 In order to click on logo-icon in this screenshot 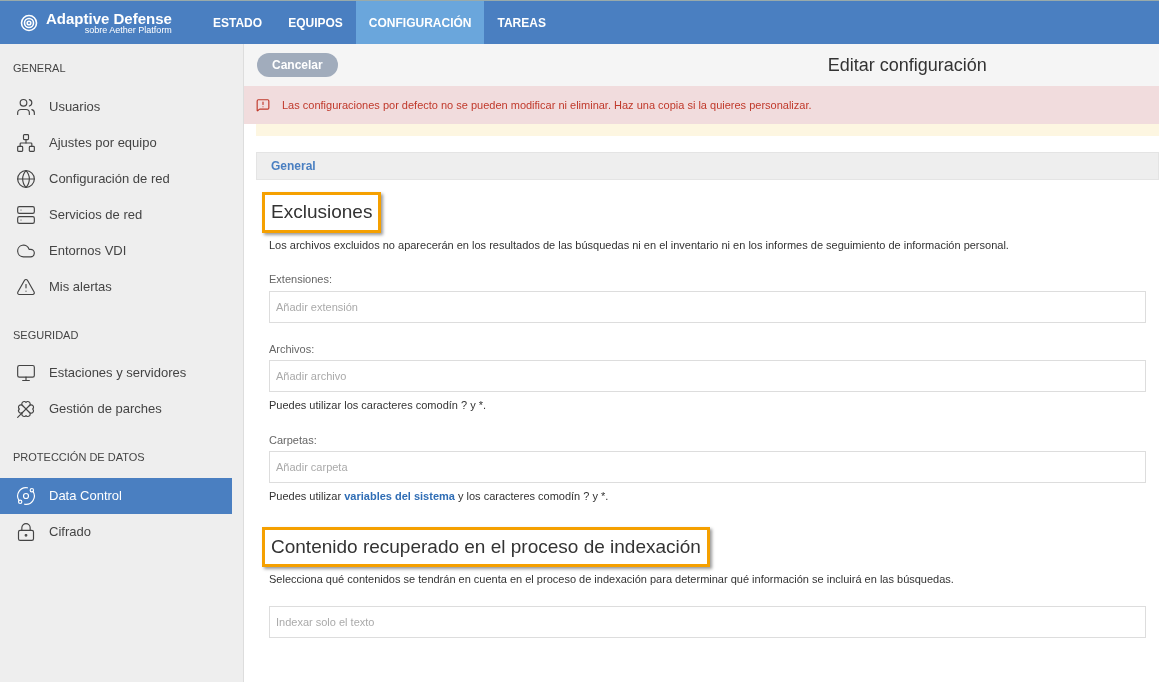, I will do `click(29, 22)`.